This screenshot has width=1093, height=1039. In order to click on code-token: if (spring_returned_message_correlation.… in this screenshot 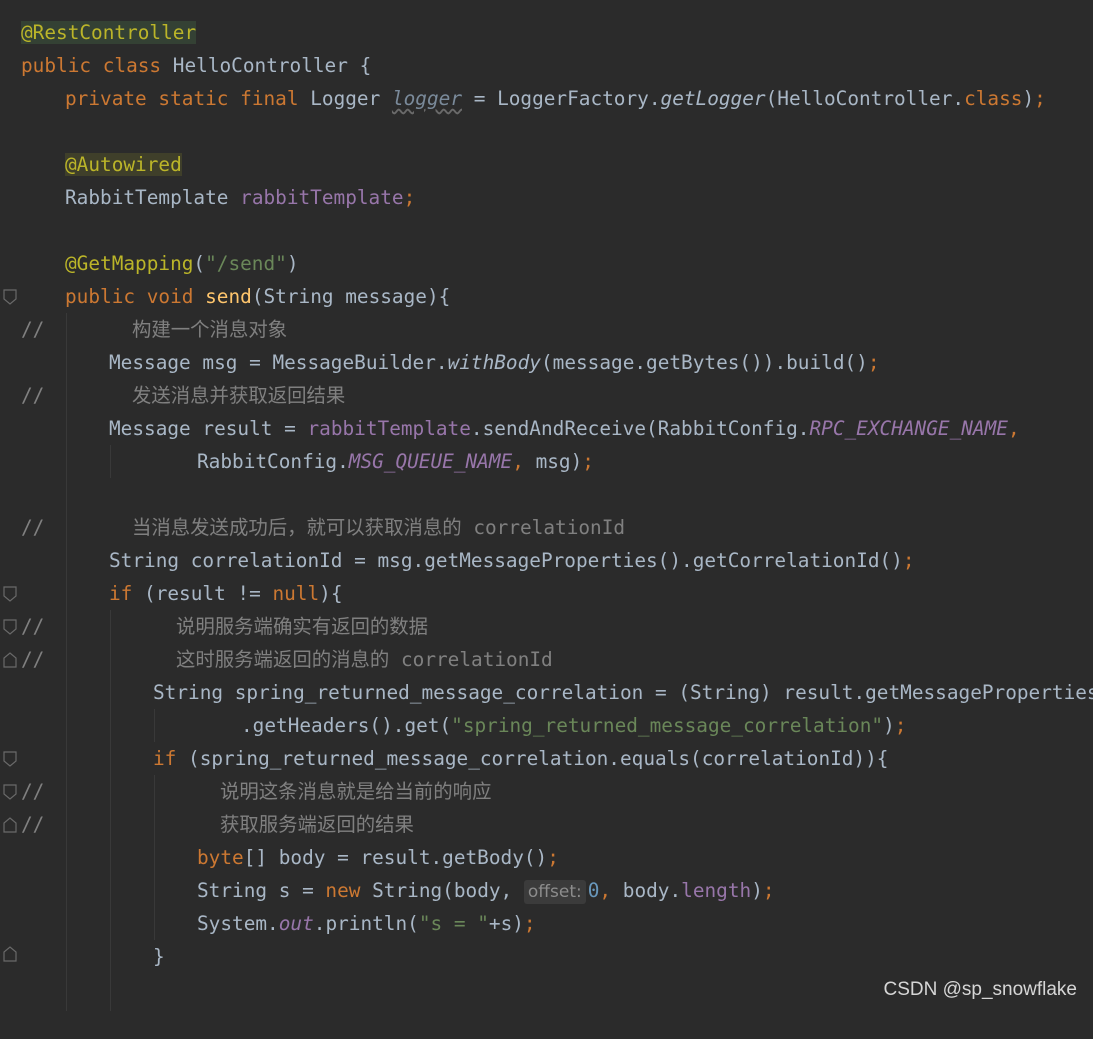, I will do `click(520, 758)`.